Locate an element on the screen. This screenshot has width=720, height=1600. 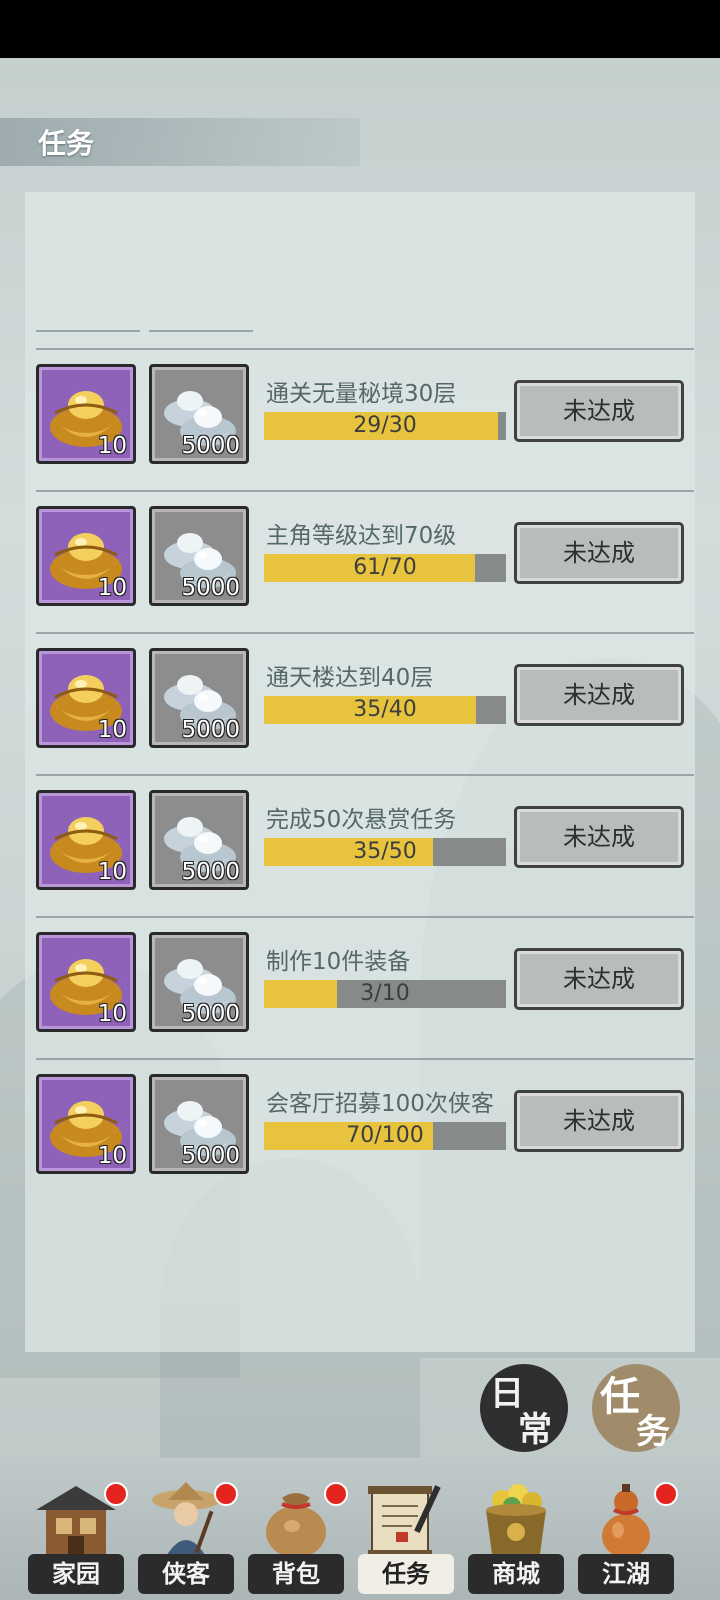
task-name: 制作10件装备 is located at coordinates (338, 962).